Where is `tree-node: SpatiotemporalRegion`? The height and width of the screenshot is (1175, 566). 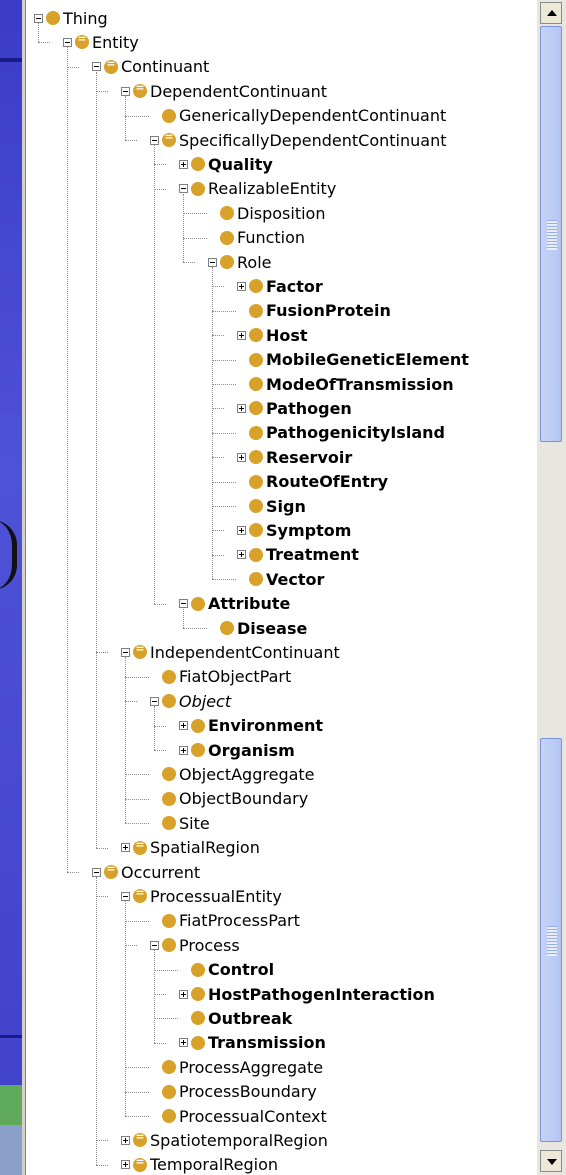
tree-node: SpatiotemporalRegion is located at coordinates (224, 1140).